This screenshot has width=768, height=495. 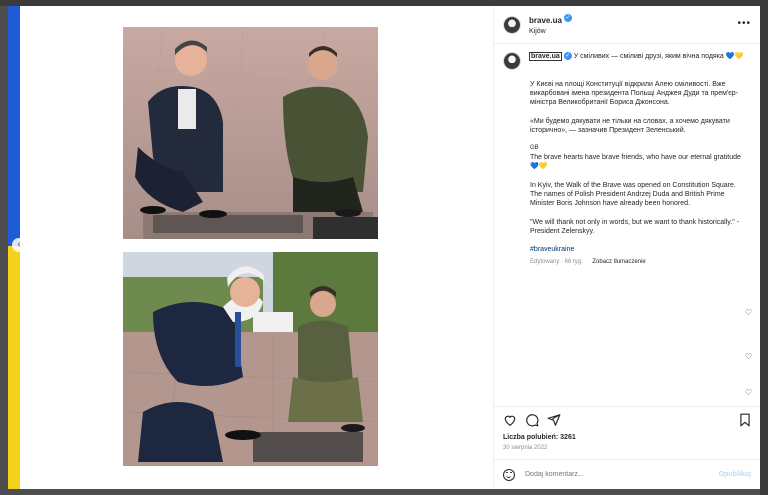 What do you see at coordinates (525, 448) in the screenshot?
I see `post-date: 30 sierpnia 2022` at bounding box center [525, 448].